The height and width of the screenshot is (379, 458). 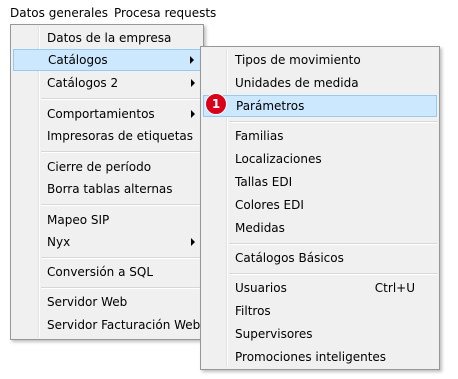 I want to click on menu-item-usuarios: Usuarios Ctrl+U, so click(x=320, y=288).